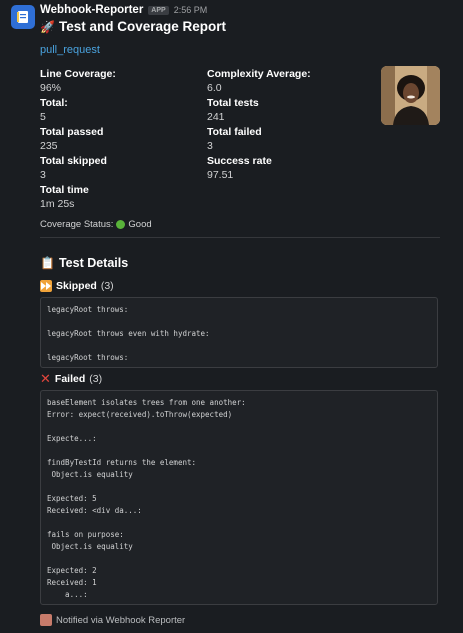  I want to click on skipped-label: Skipped, so click(76, 286).